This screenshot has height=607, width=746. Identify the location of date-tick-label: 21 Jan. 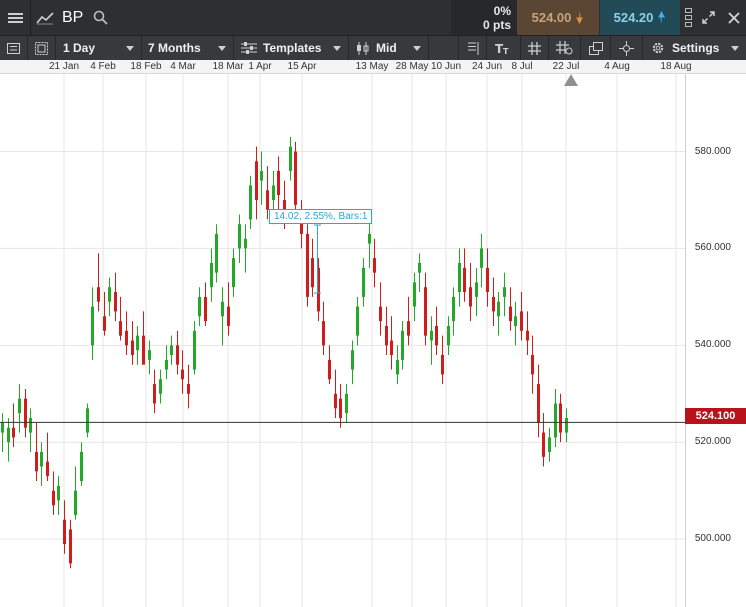
(64, 66).